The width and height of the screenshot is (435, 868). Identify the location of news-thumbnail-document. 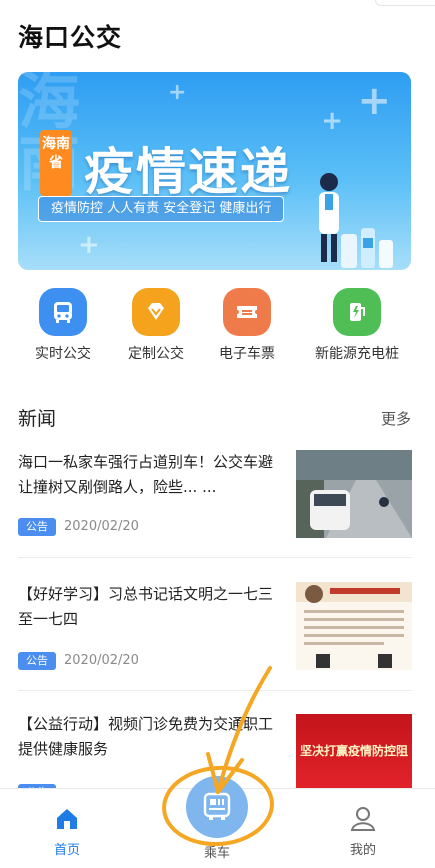
(354, 626).